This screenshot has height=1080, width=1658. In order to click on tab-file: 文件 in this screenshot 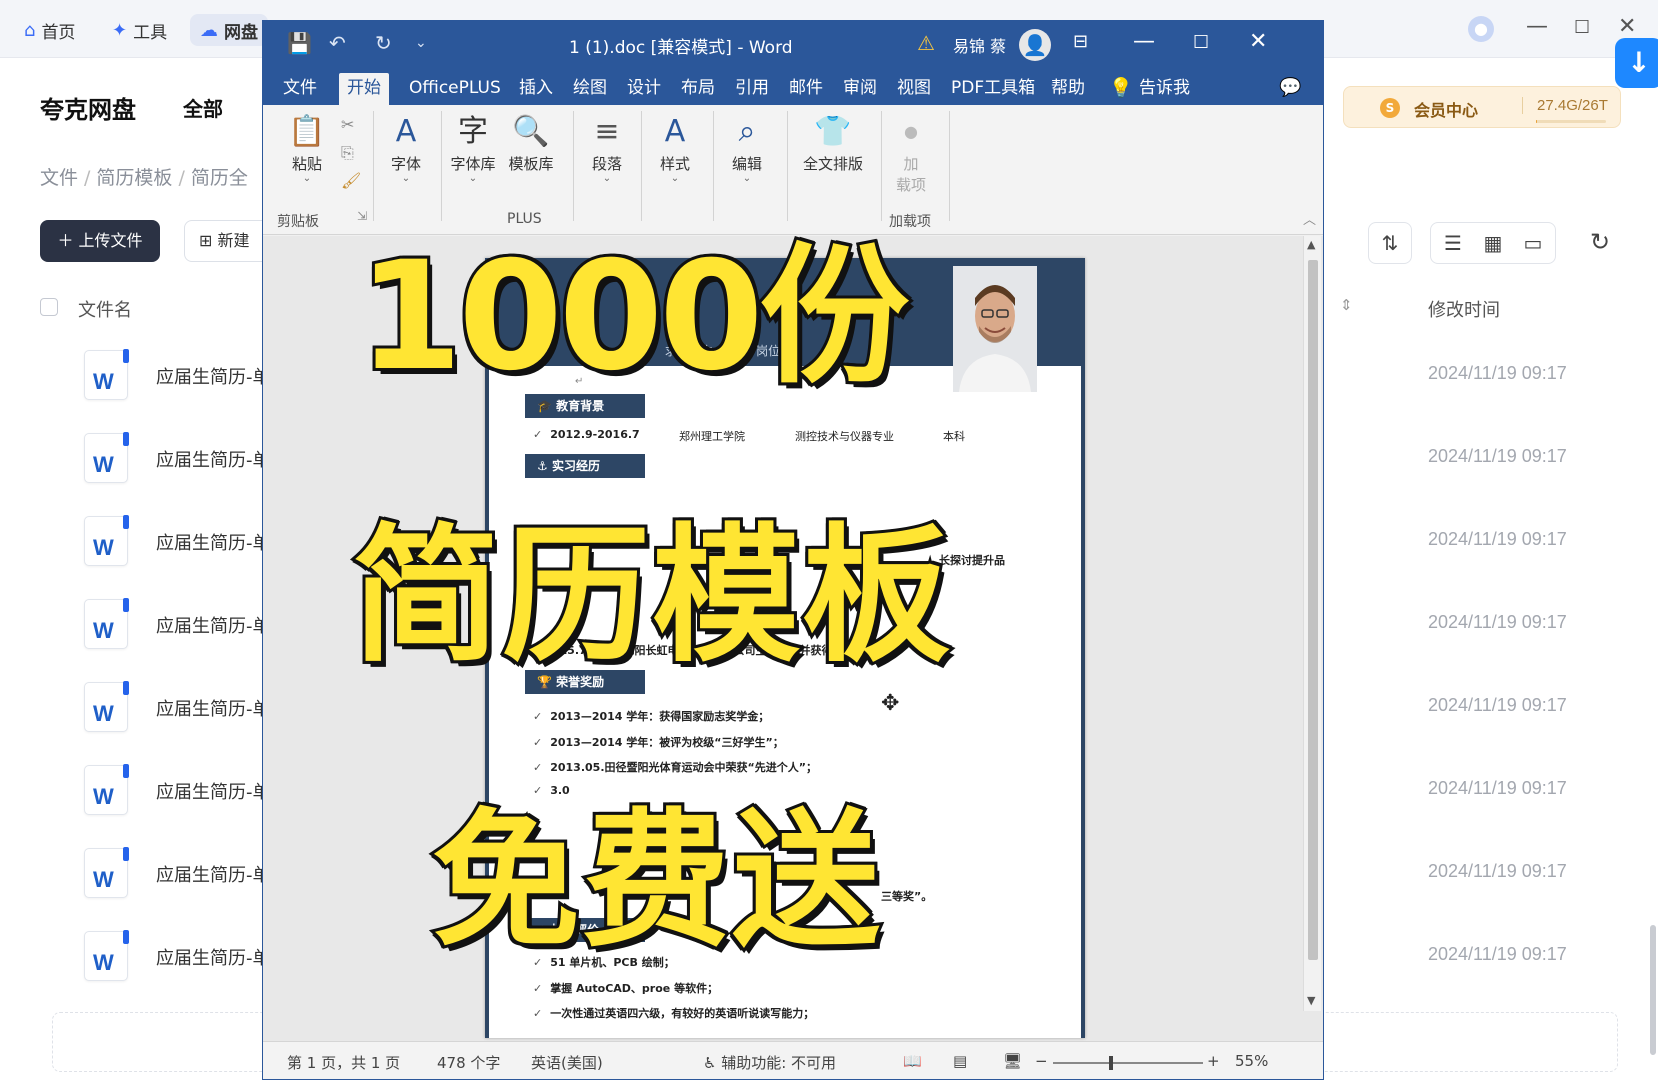, I will do `click(300, 89)`.